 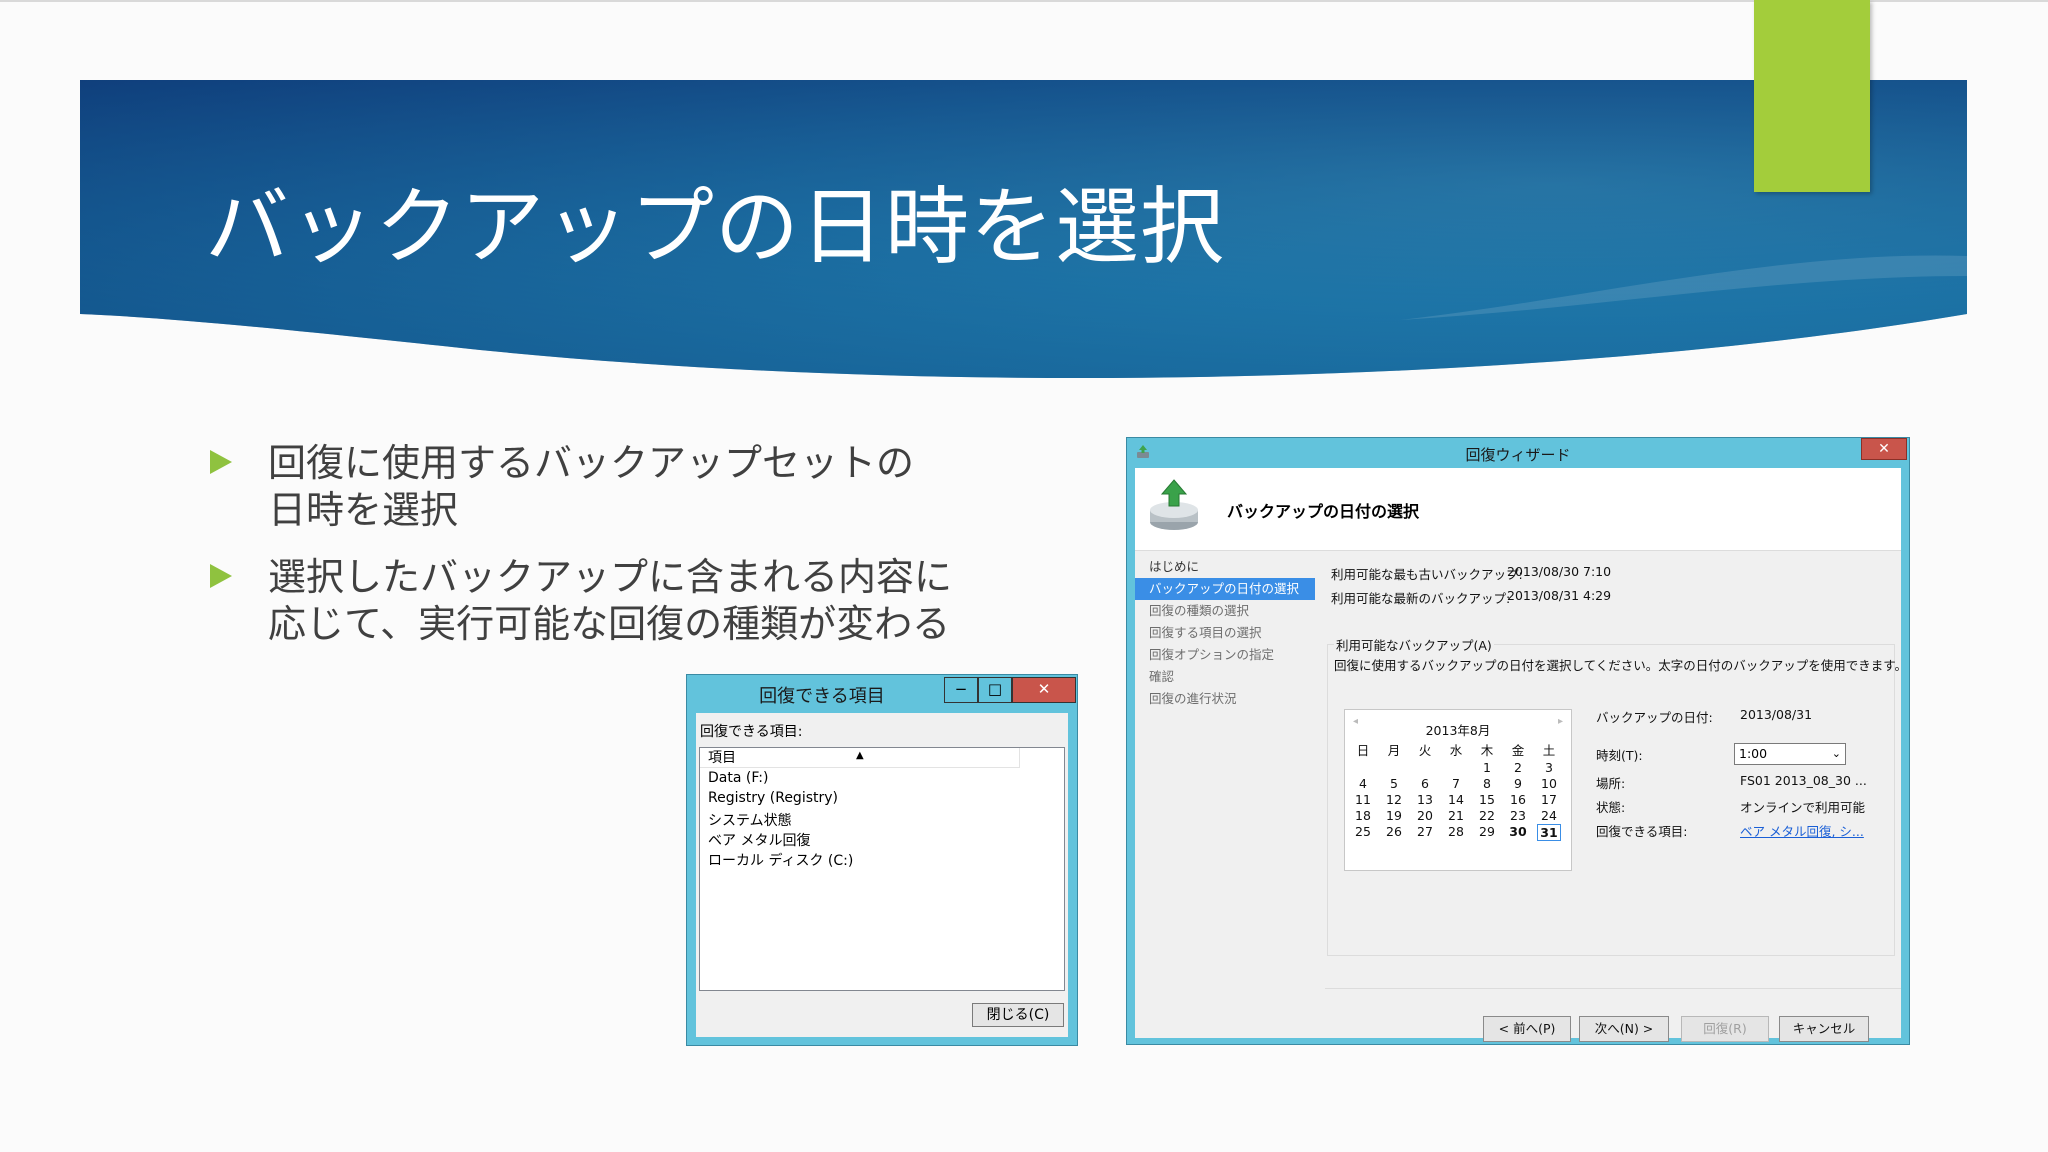 What do you see at coordinates (1527, 1029) in the screenshot?
I see `back-button: < 前へ(P)` at bounding box center [1527, 1029].